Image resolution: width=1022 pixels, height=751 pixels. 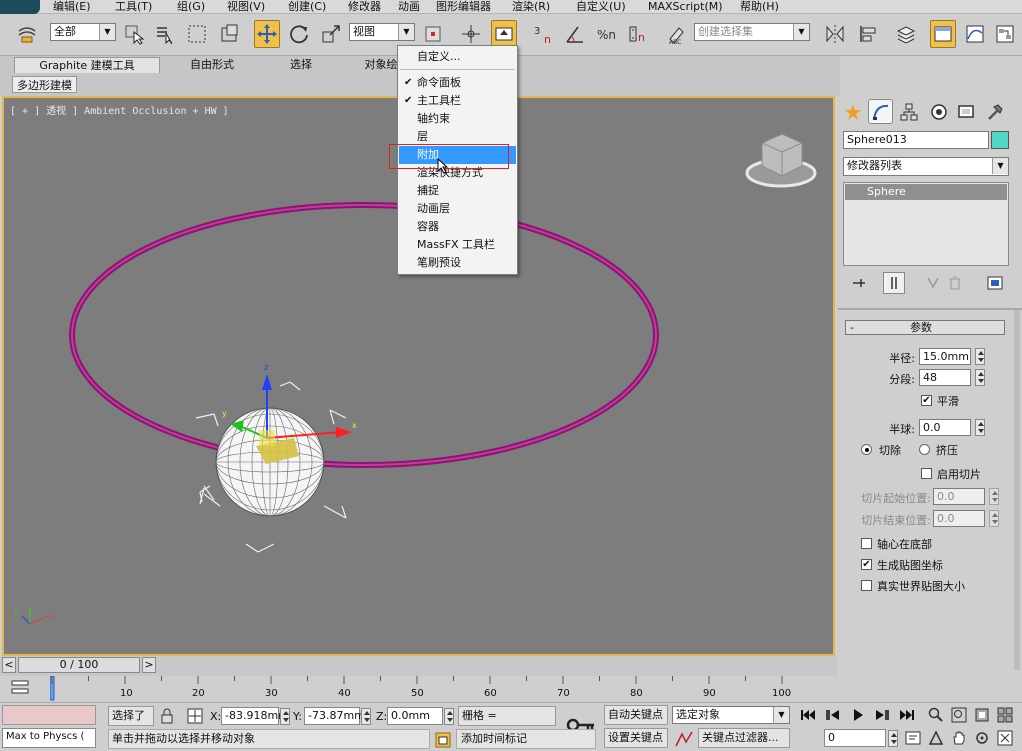 What do you see at coordinates (457, 119) in the screenshot?
I see `menu-item-axis-constraints: 轴约束` at bounding box center [457, 119].